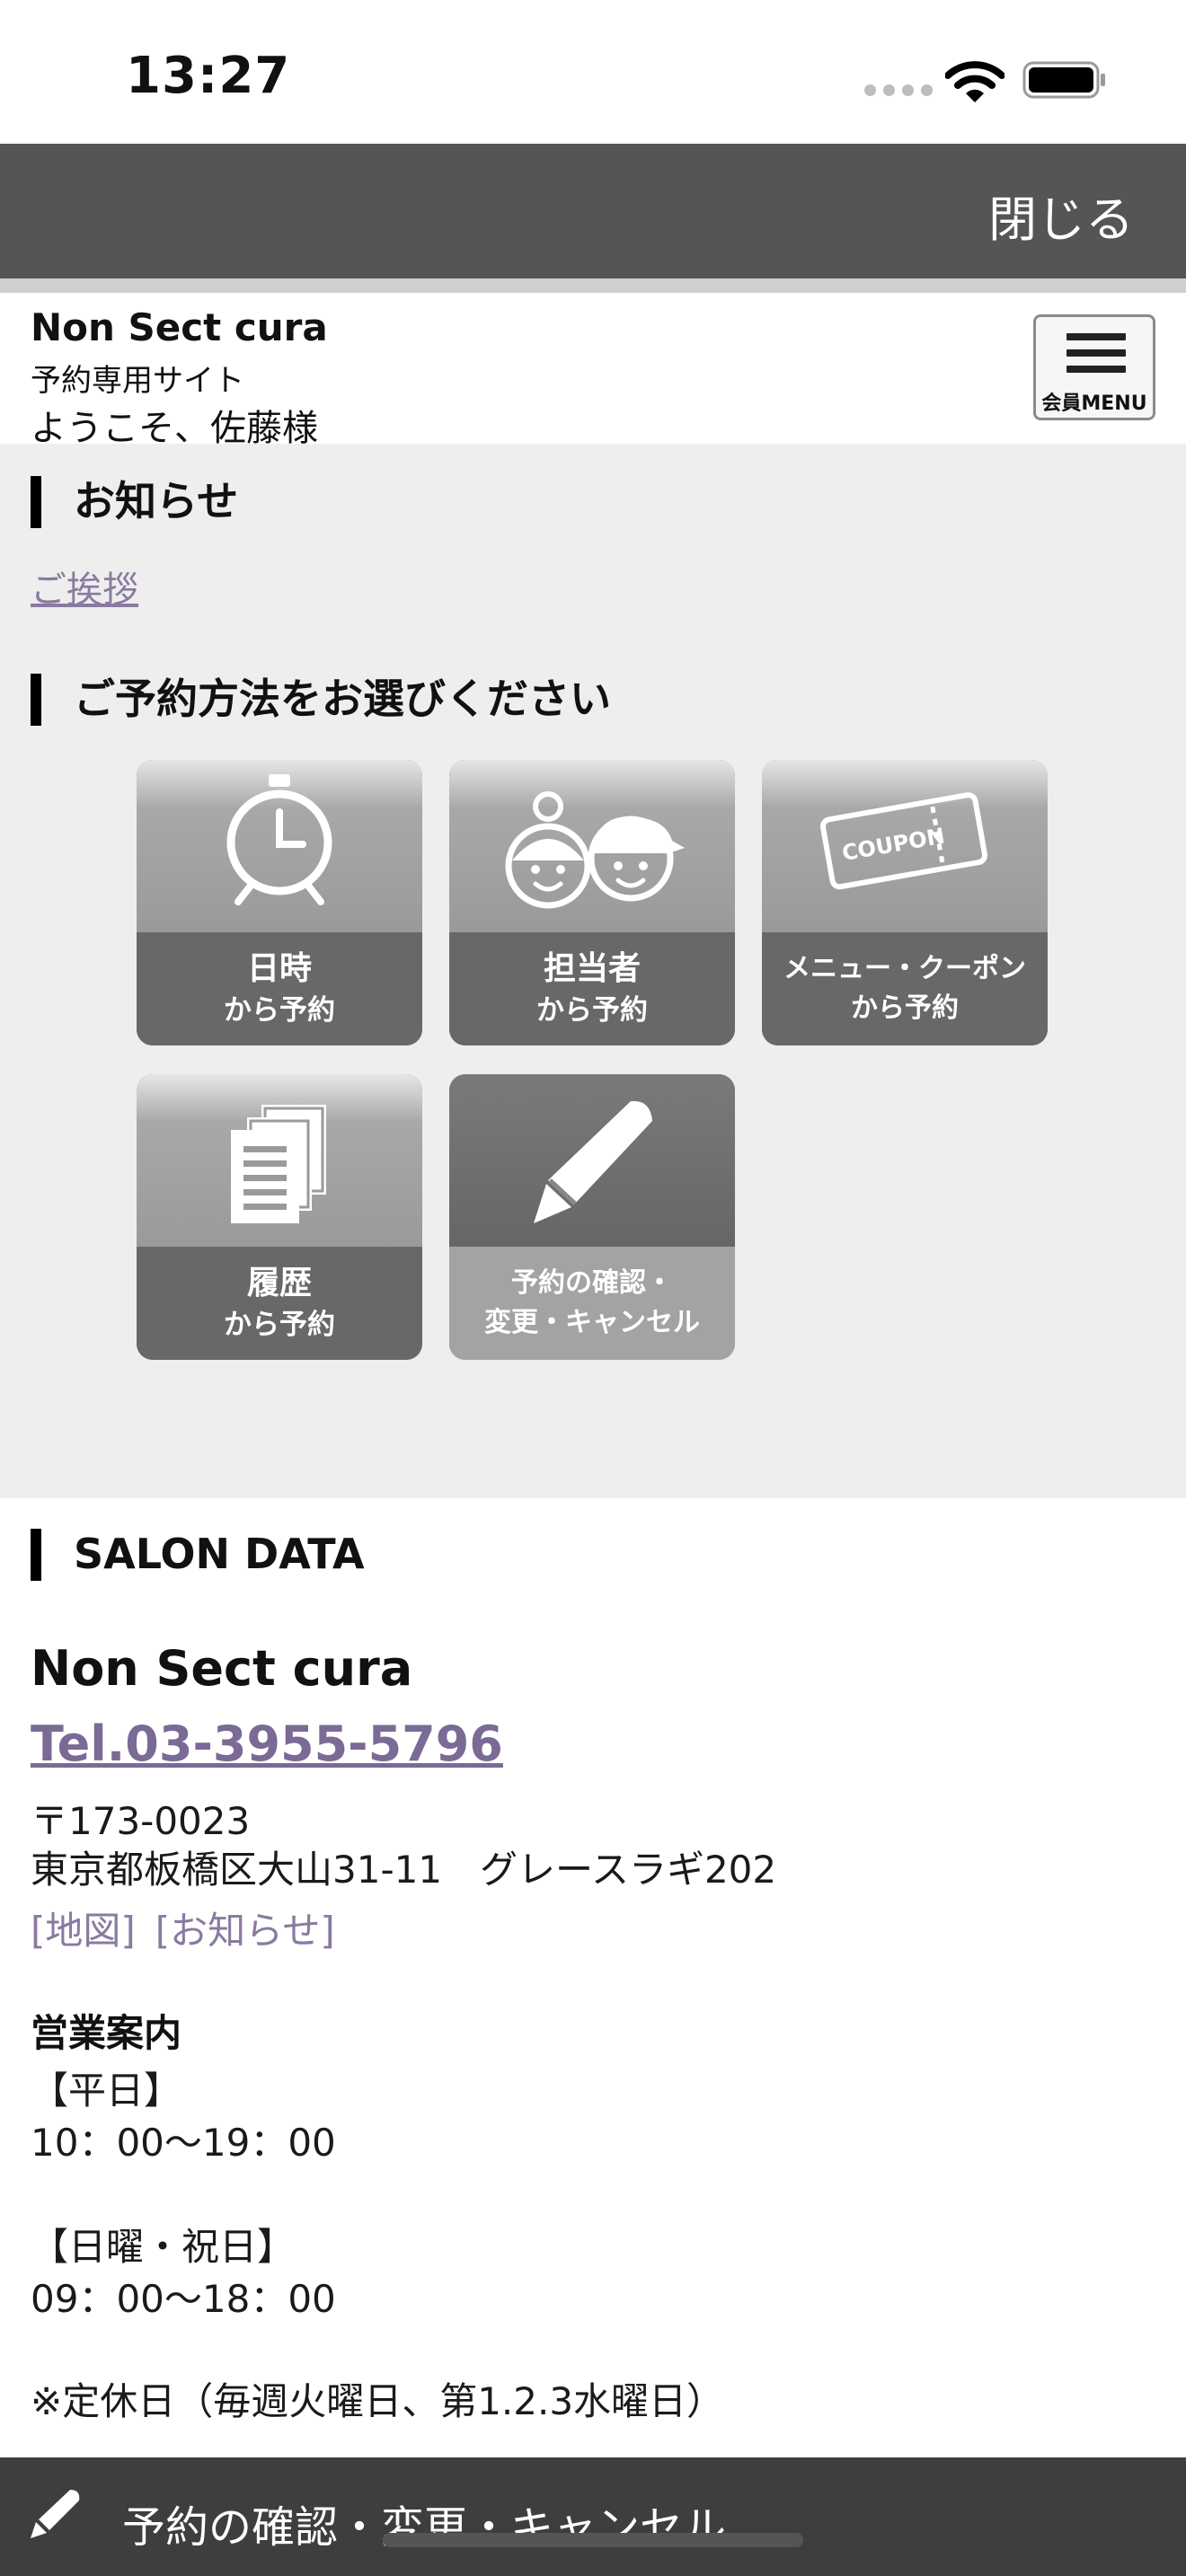 The image size is (1186, 2576). Describe the element at coordinates (141, 1821) in the screenshot. I see `salon-postal-code: 〒173-0023` at that location.